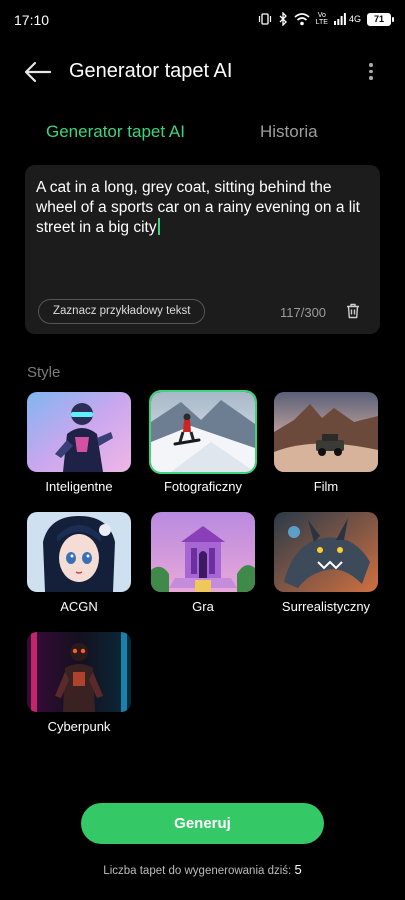  What do you see at coordinates (79, 486) in the screenshot?
I see `style-name: Inteligentne` at bounding box center [79, 486].